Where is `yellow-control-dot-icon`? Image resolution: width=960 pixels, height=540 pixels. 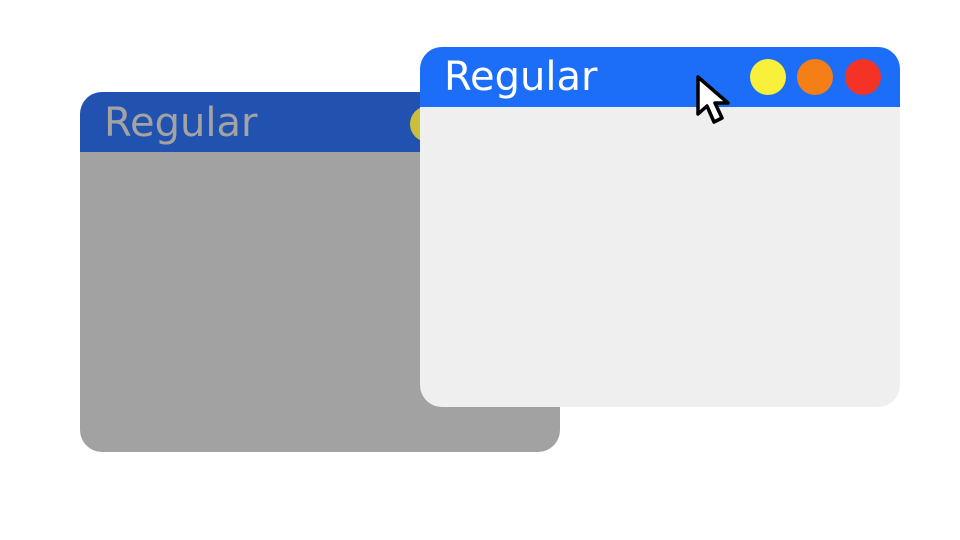
yellow-control-dot-icon is located at coordinates (768, 77).